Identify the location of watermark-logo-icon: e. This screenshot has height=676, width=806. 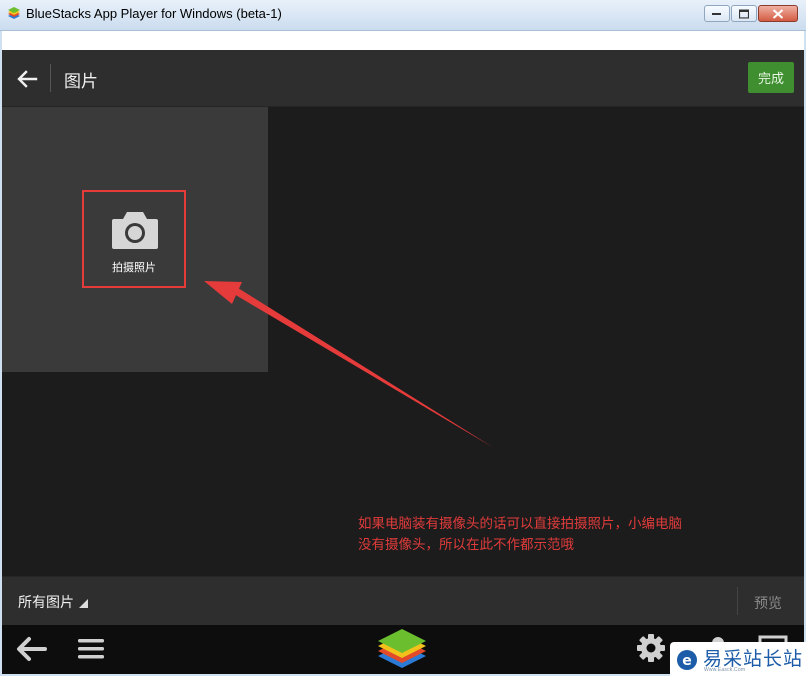
(687, 660).